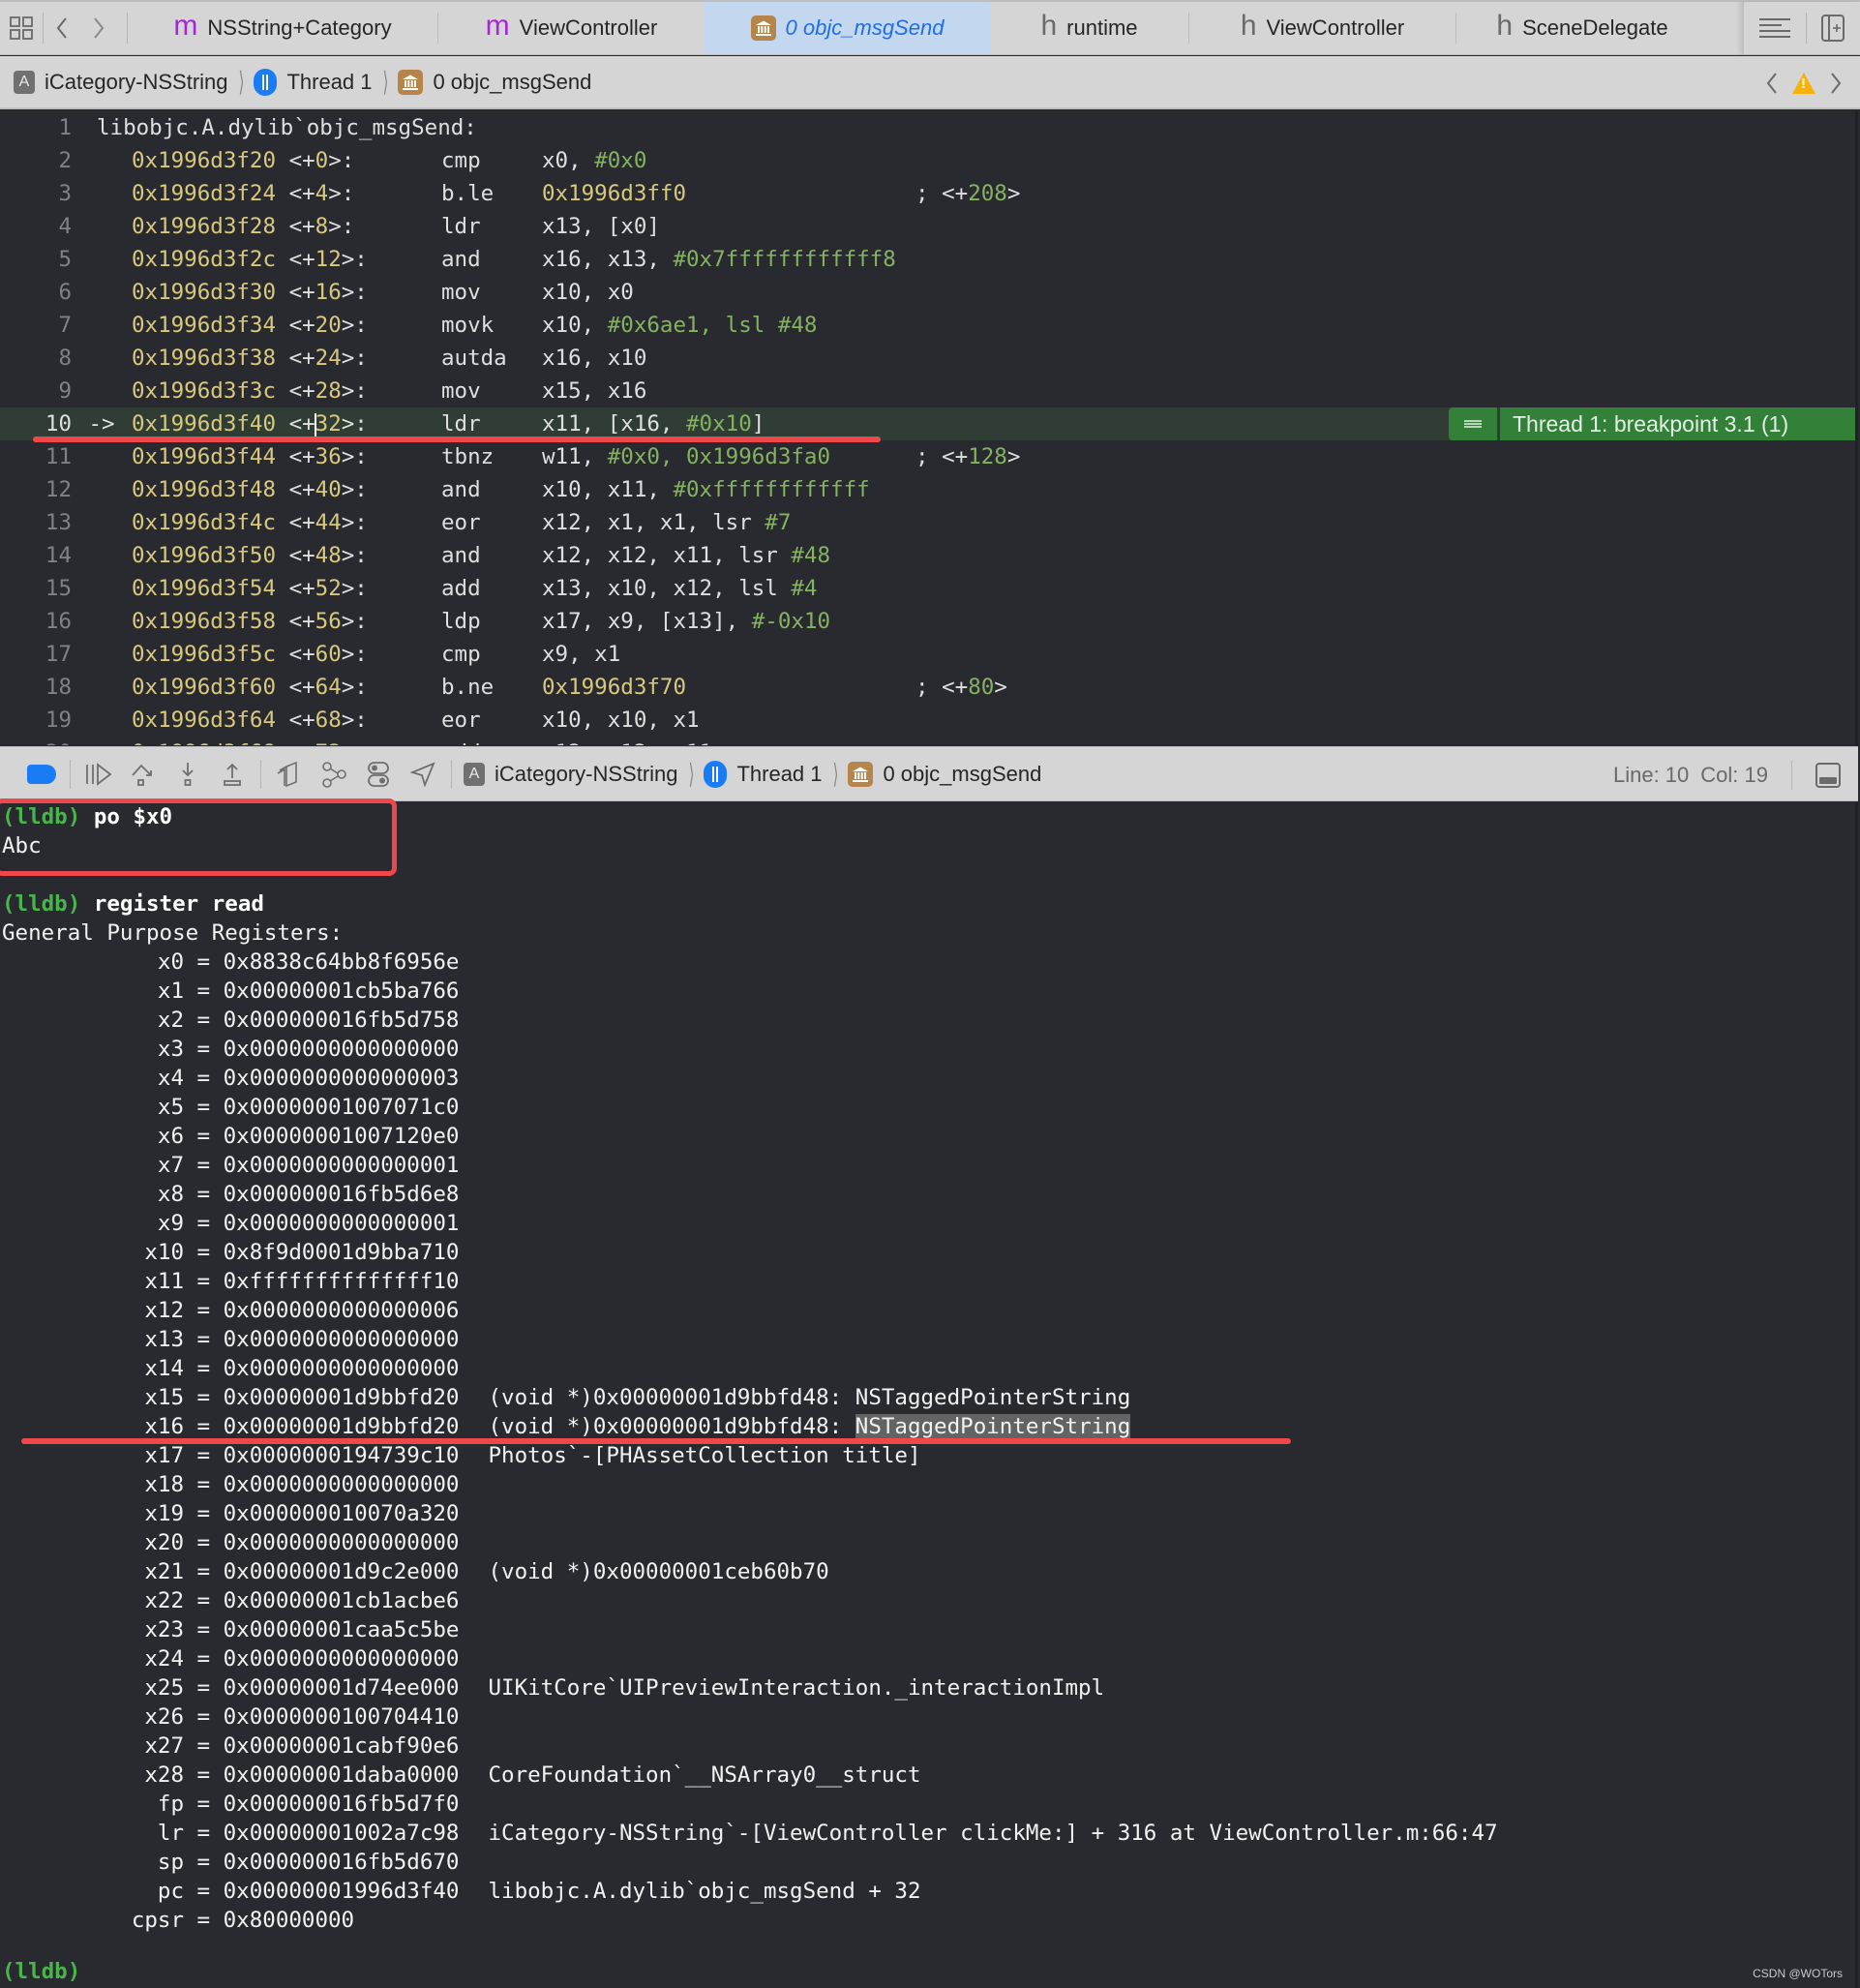  What do you see at coordinates (205, 325) in the screenshot?
I see `instruction-address: 0x1996d3f34` at bounding box center [205, 325].